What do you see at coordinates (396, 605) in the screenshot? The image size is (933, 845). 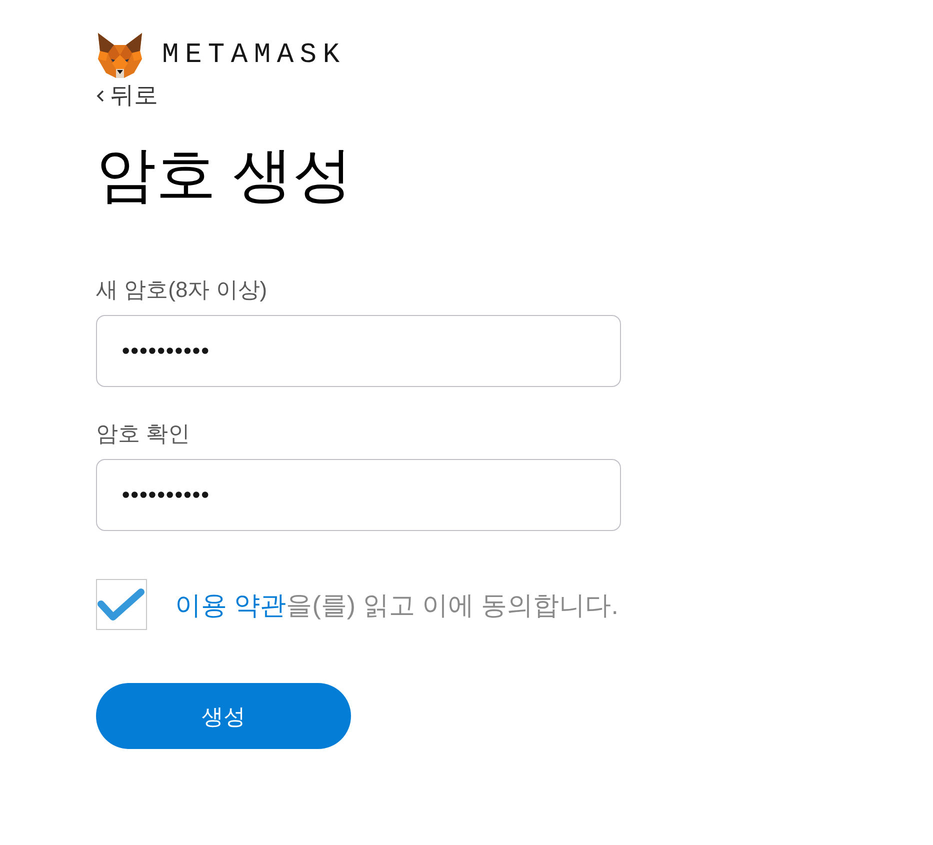 I see `terms-agreement-text: 이용 약관을(를) 읽고 이에 동의합니다.` at bounding box center [396, 605].